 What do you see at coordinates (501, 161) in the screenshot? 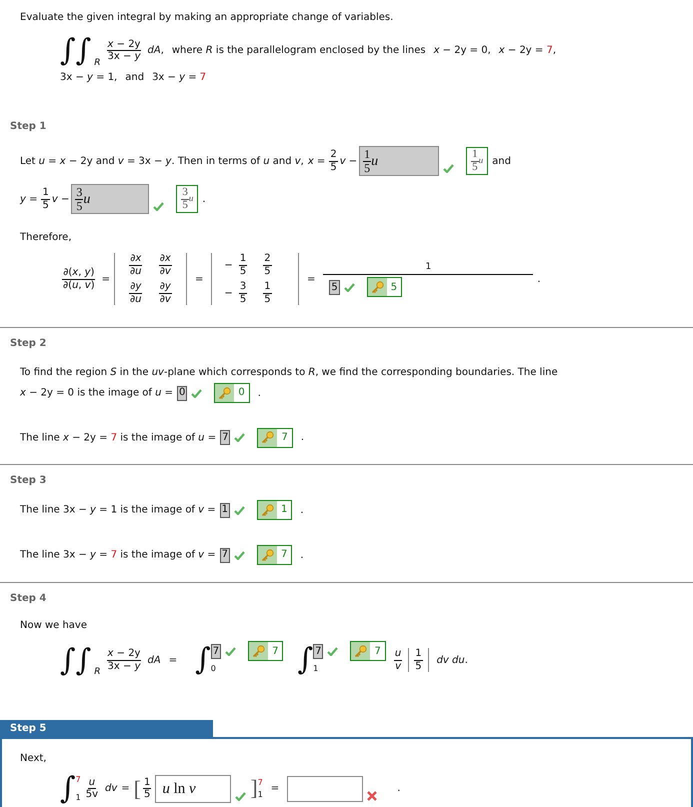
I see `tail-text: and` at bounding box center [501, 161].